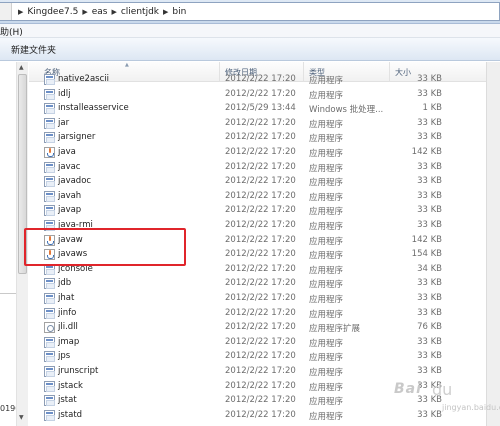 Image resolution: width=500 pixels, height=426 pixels. Describe the element at coordinates (52, 12) in the screenshot. I see `breadcrumb-kingdee: Kingdee7.5` at that location.